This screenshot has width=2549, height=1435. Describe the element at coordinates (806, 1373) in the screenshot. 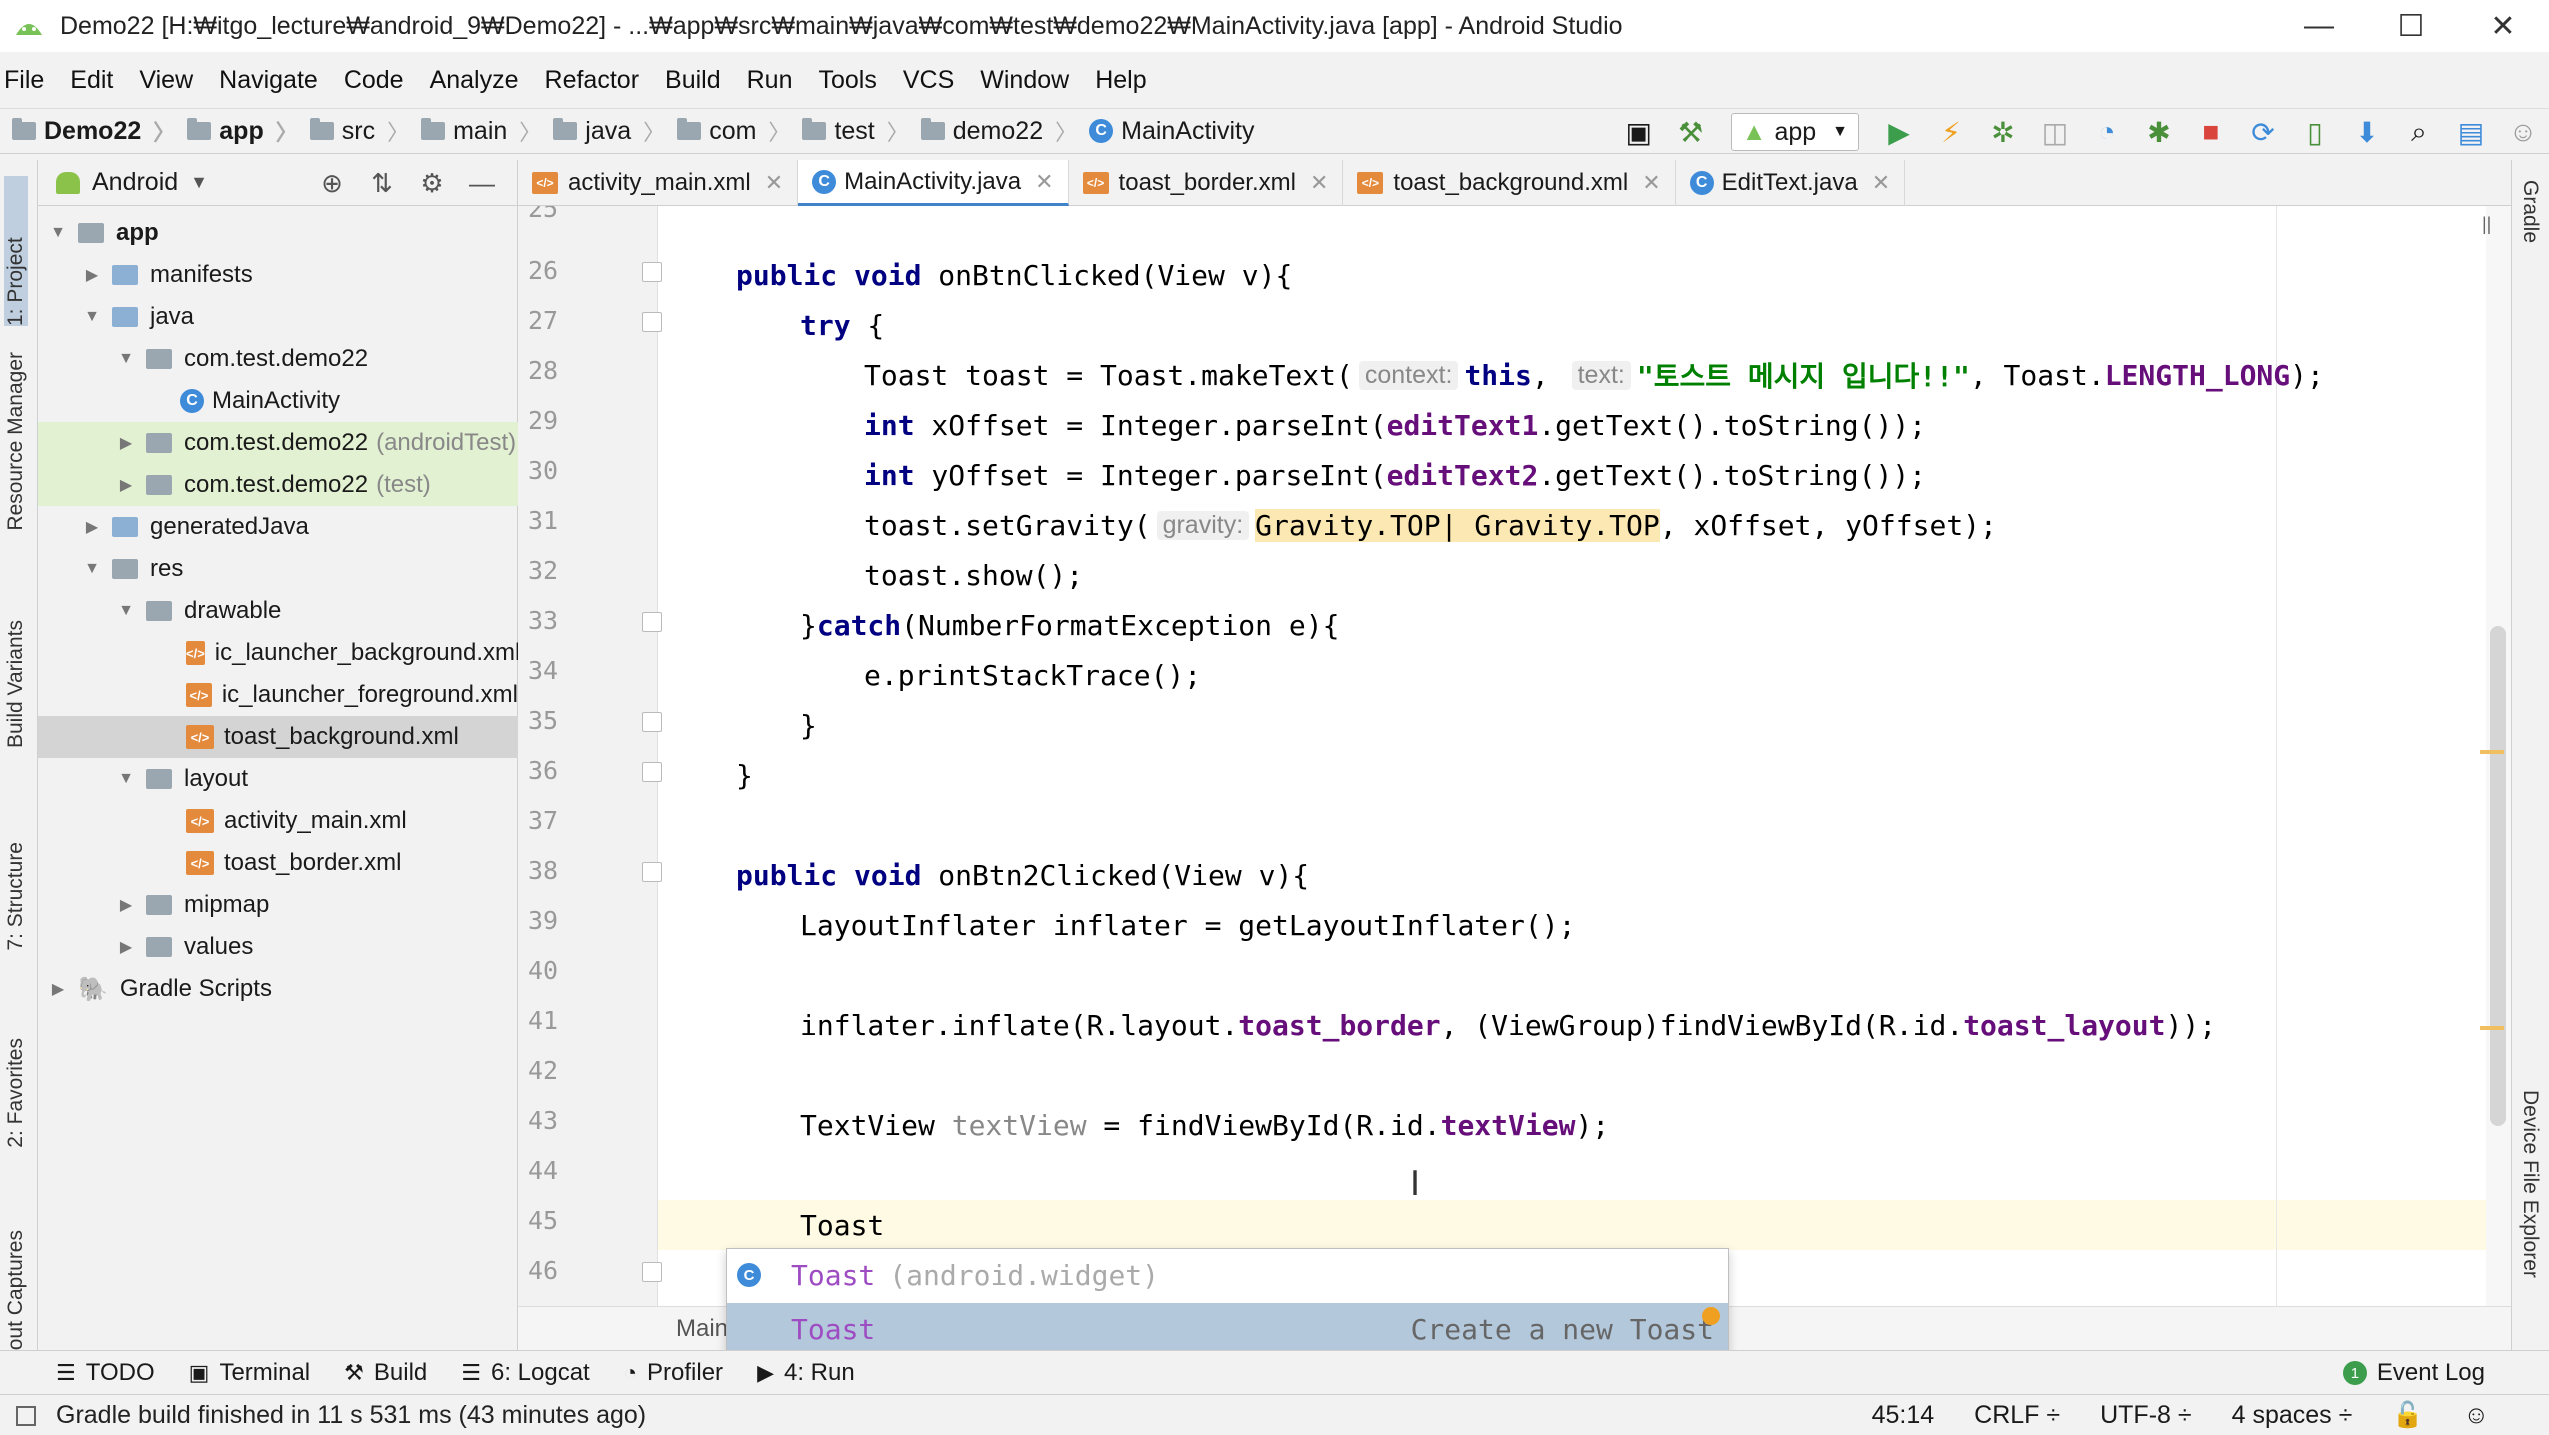

I see `run-tool: ▶ 4: Run` at that location.